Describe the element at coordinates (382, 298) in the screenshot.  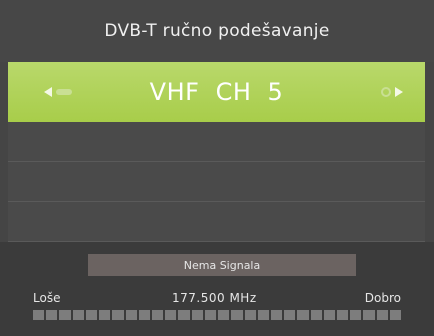
I see `quality-high-label: Dobro` at that location.